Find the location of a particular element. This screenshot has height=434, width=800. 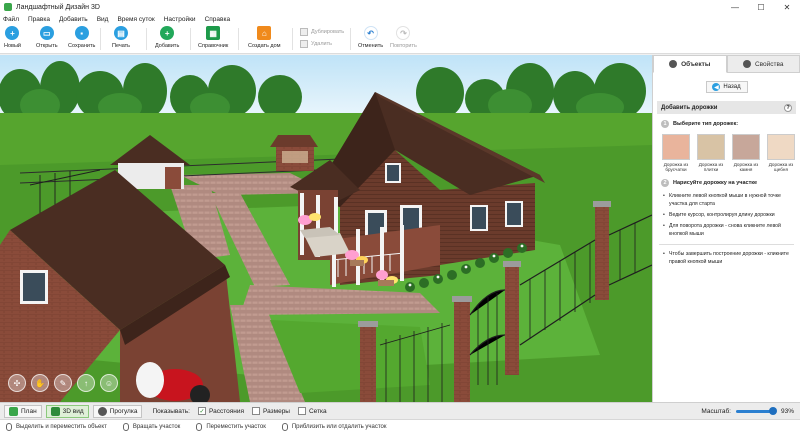

menu-edit: Правка is located at coordinates (39, 19).